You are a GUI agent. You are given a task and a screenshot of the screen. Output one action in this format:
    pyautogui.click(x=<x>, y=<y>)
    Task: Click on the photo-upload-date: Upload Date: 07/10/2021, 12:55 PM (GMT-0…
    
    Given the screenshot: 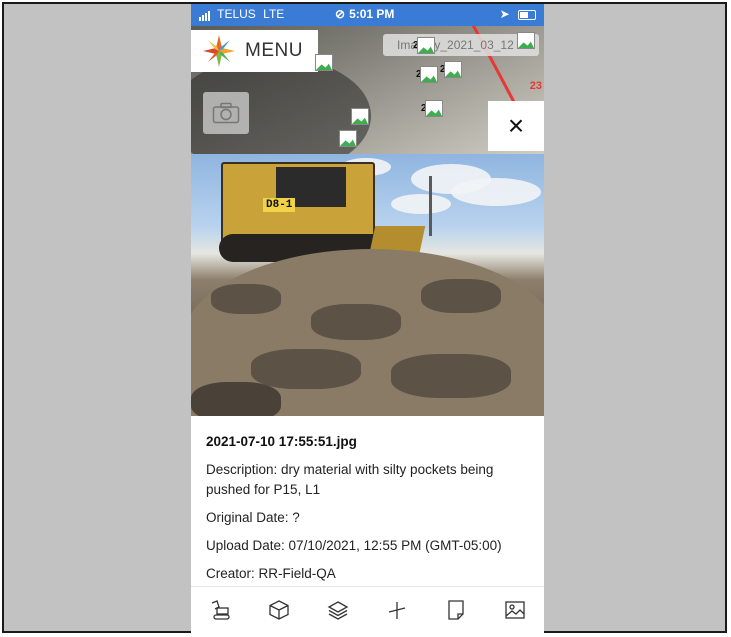 What is the action you would take?
    pyautogui.click(x=354, y=545)
    